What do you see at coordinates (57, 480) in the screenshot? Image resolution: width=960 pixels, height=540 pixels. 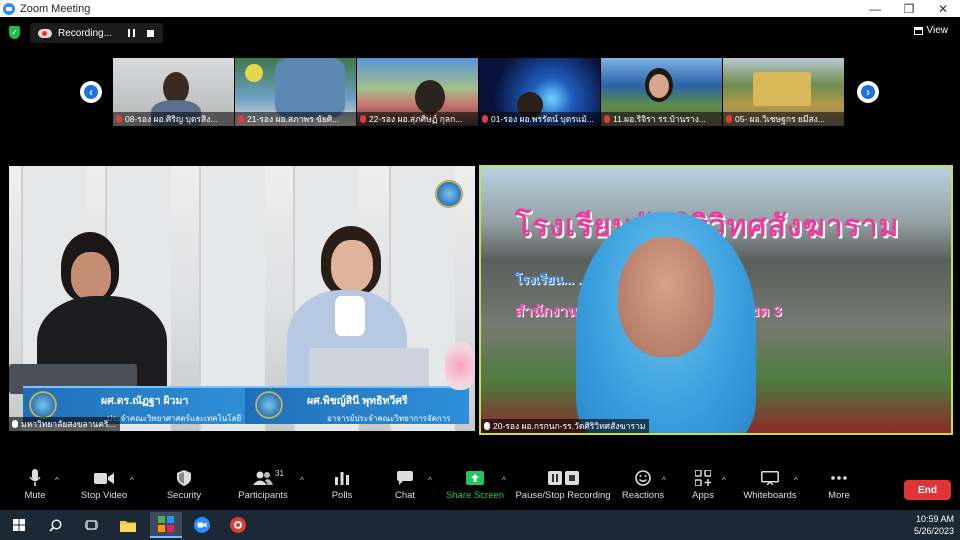 I see `audio-options-caret-icon: ^` at bounding box center [57, 480].